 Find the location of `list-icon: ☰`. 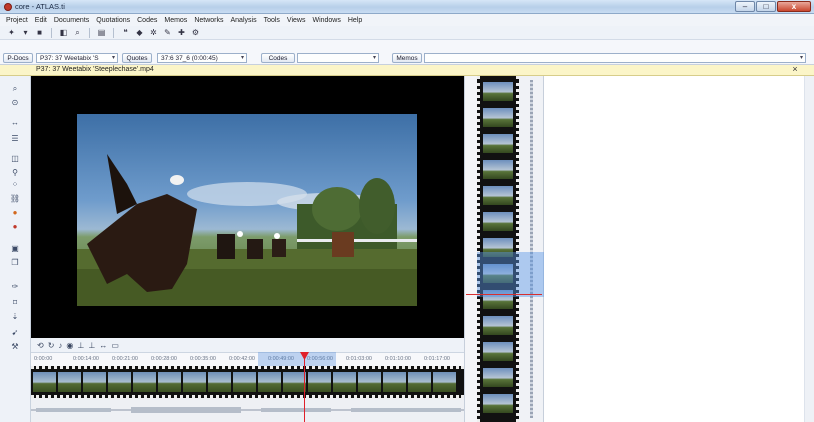

list-icon: ☰ is located at coordinates (15, 139).